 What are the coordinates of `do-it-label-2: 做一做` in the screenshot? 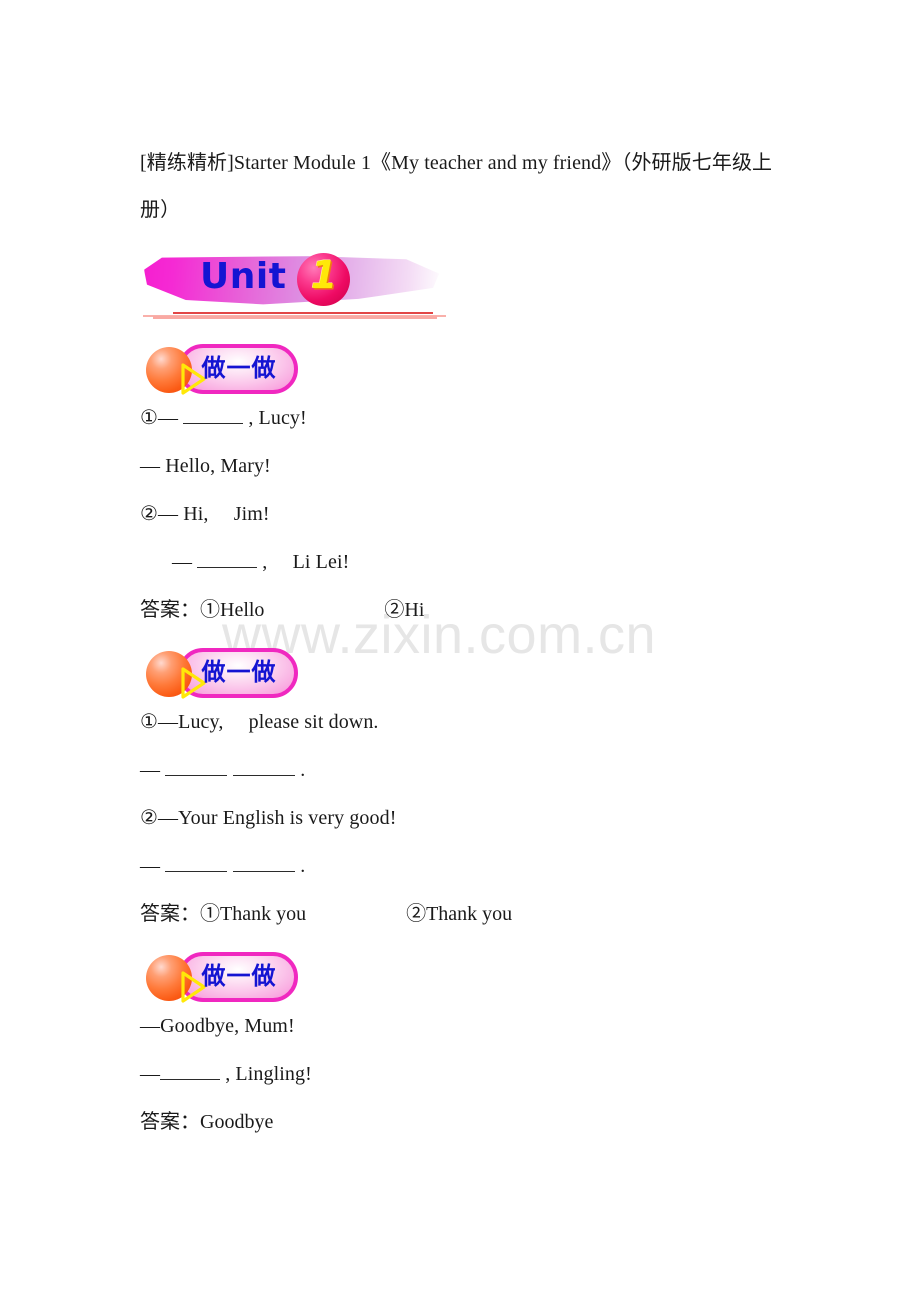 It's located at (239, 672).